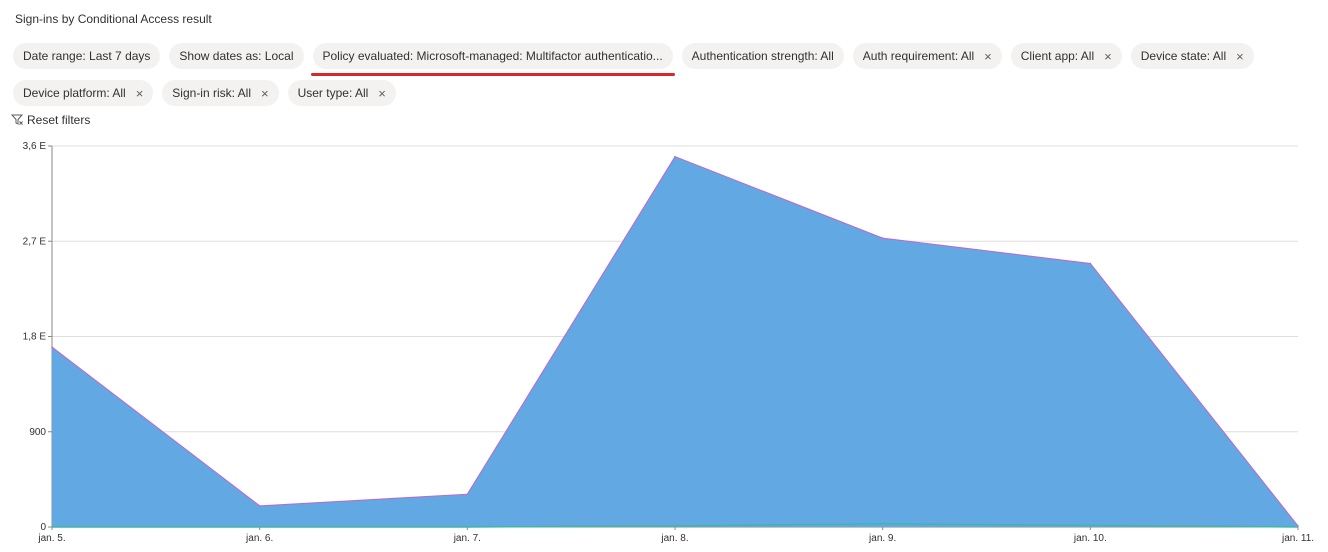 Image resolution: width=1328 pixels, height=552 pixels. I want to click on x-tick-label: jan. 10., so click(1090, 538).